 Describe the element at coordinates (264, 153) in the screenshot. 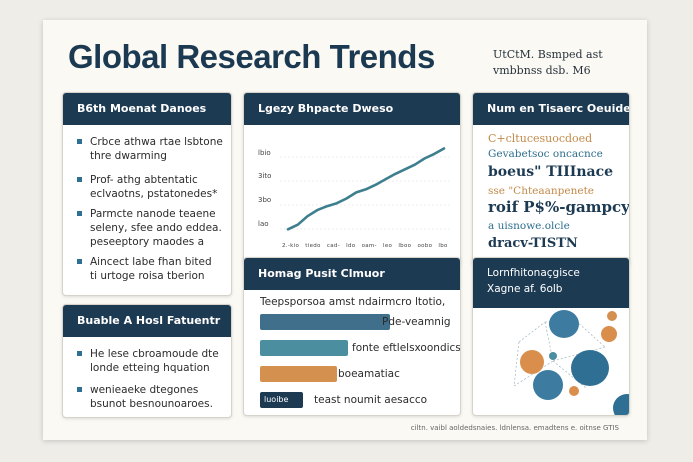

I see `y-tick-label: lbio` at that location.